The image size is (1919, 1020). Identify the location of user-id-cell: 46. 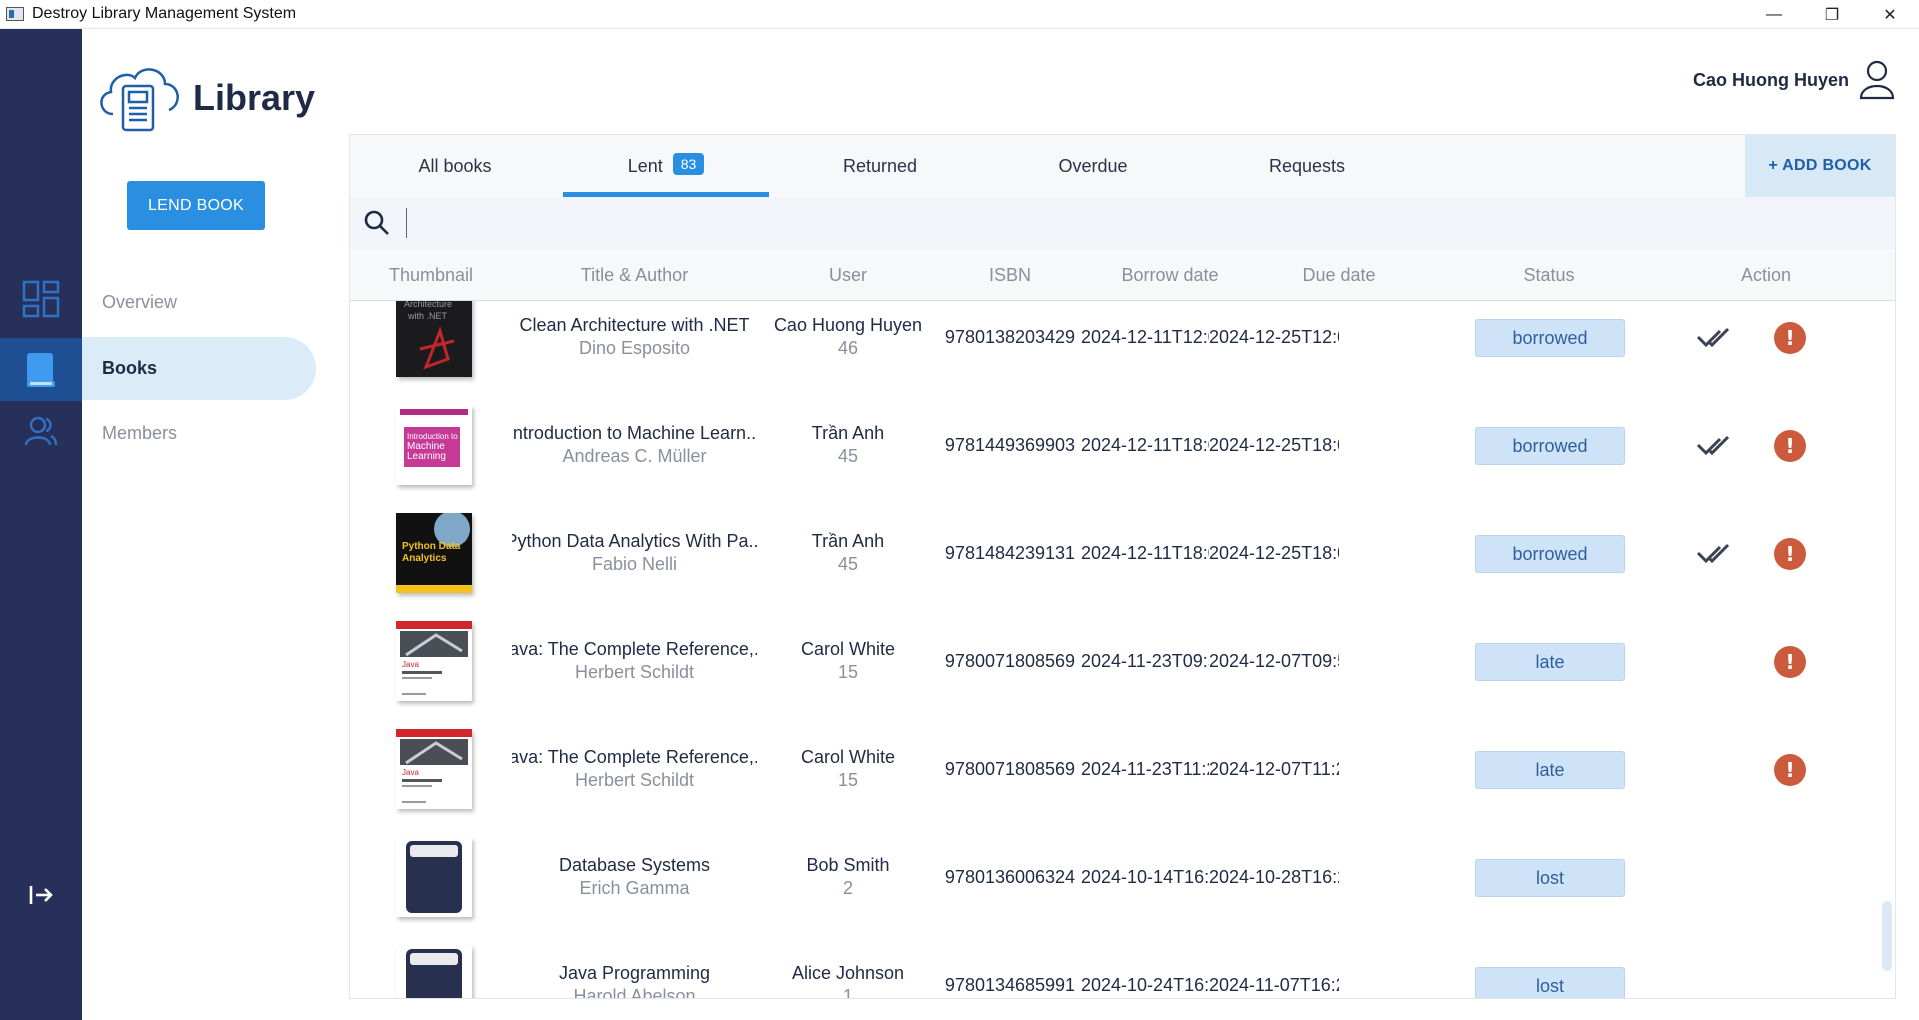
(848, 348).